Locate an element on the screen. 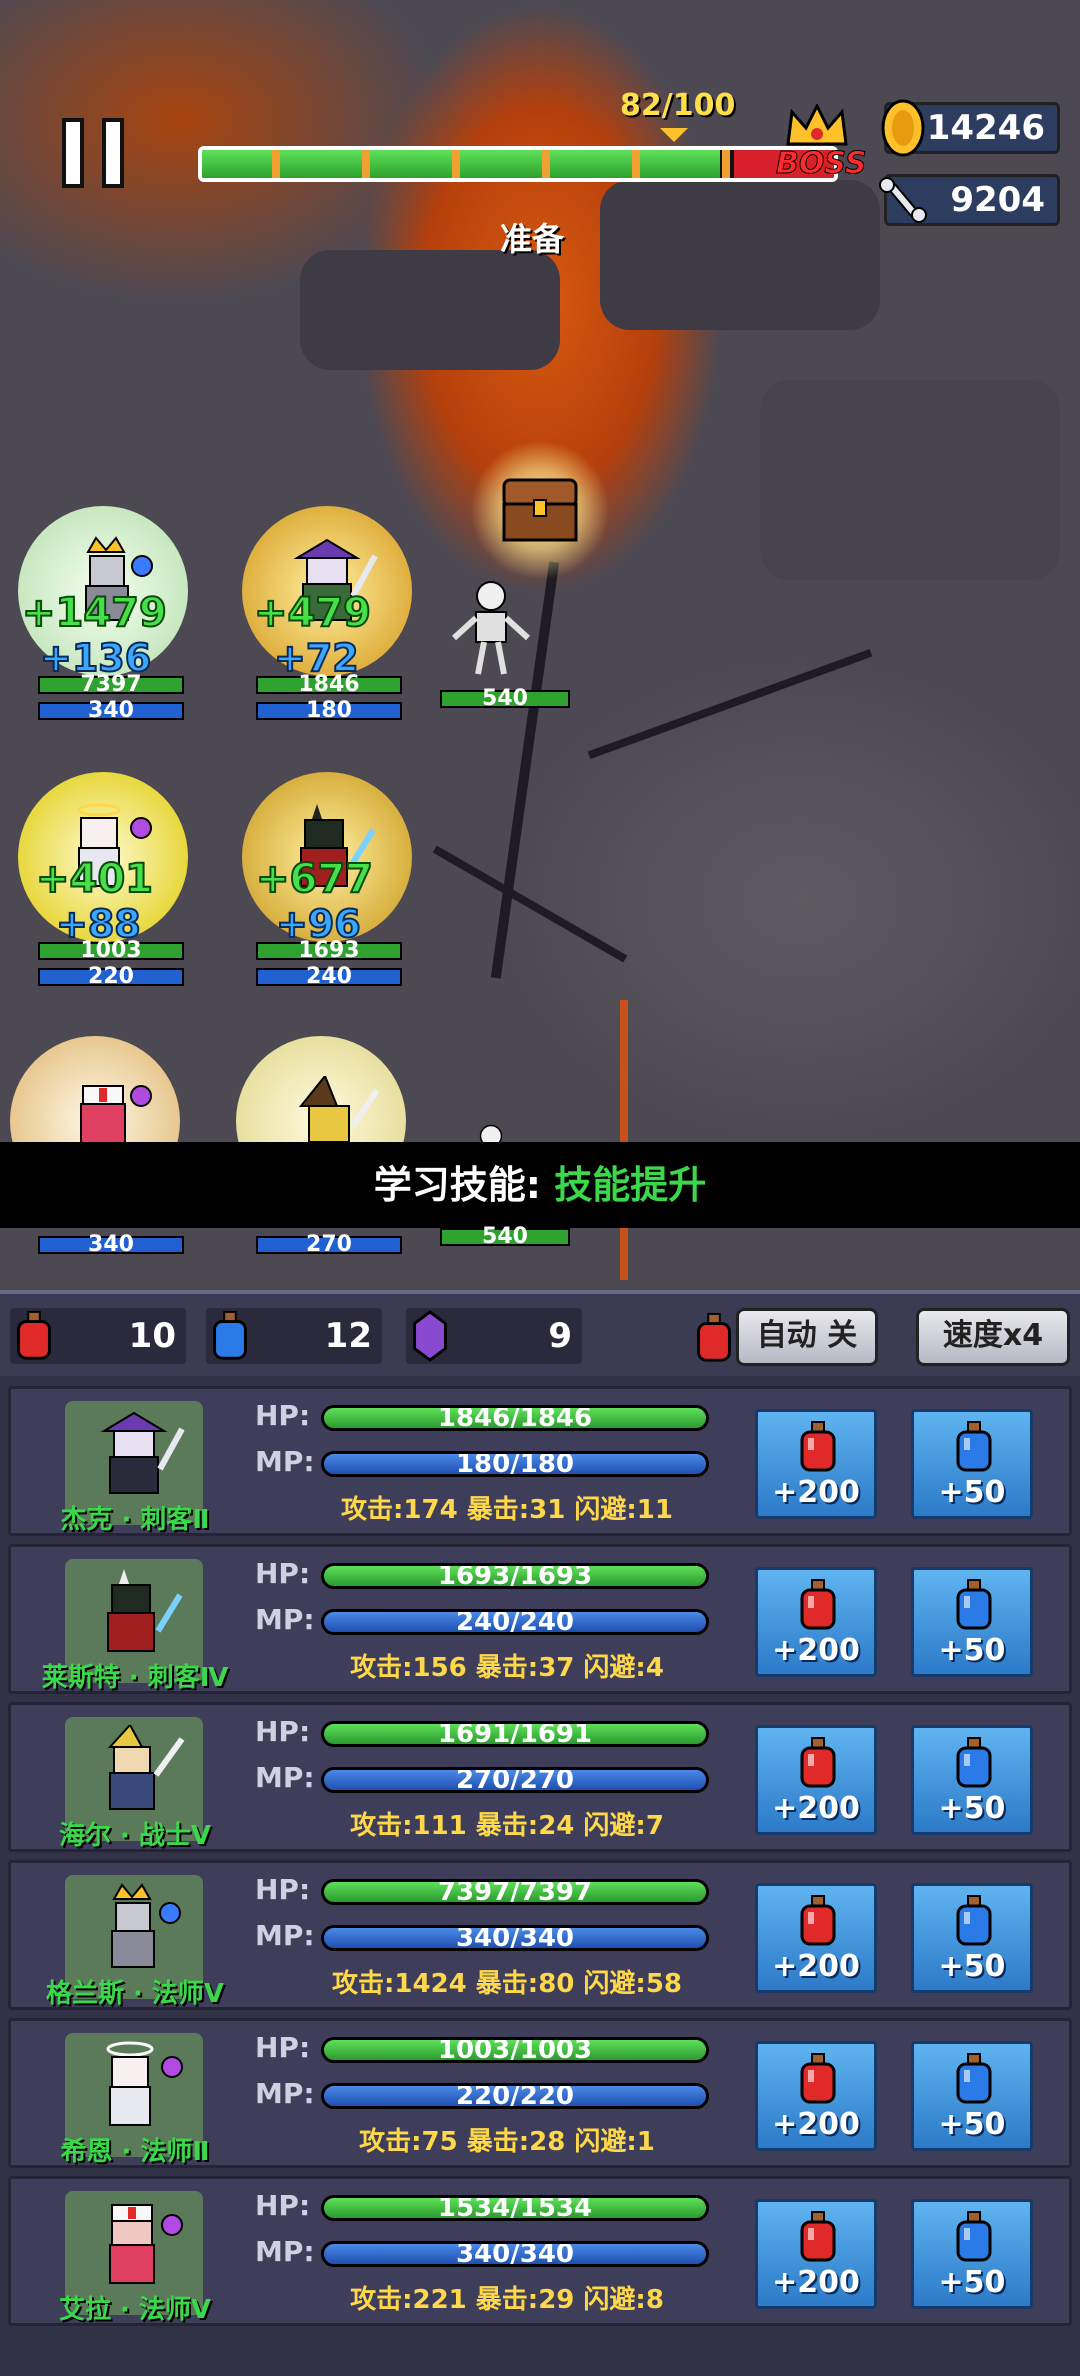  heal-popup: +479 is located at coordinates (312, 613).